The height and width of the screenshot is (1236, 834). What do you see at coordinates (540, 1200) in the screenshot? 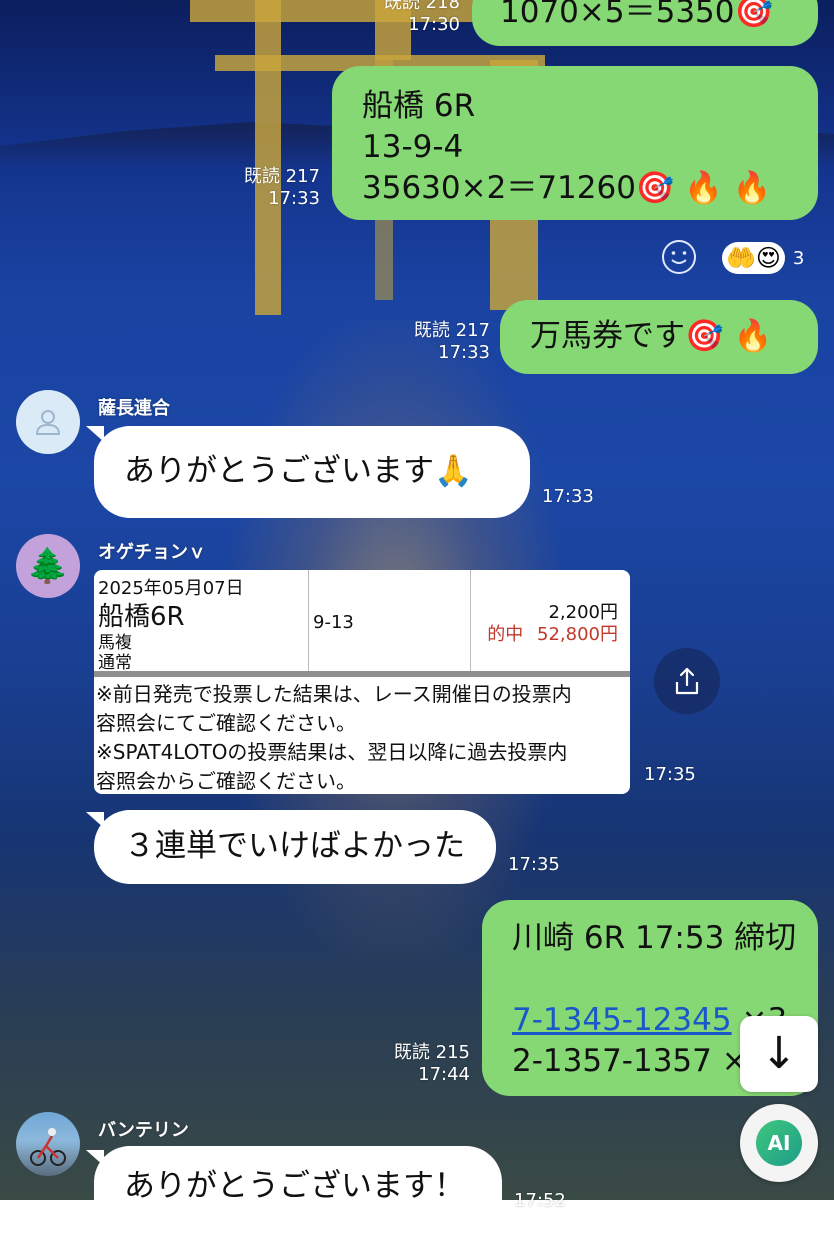
I see `message-time: 17:52` at bounding box center [540, 1200].